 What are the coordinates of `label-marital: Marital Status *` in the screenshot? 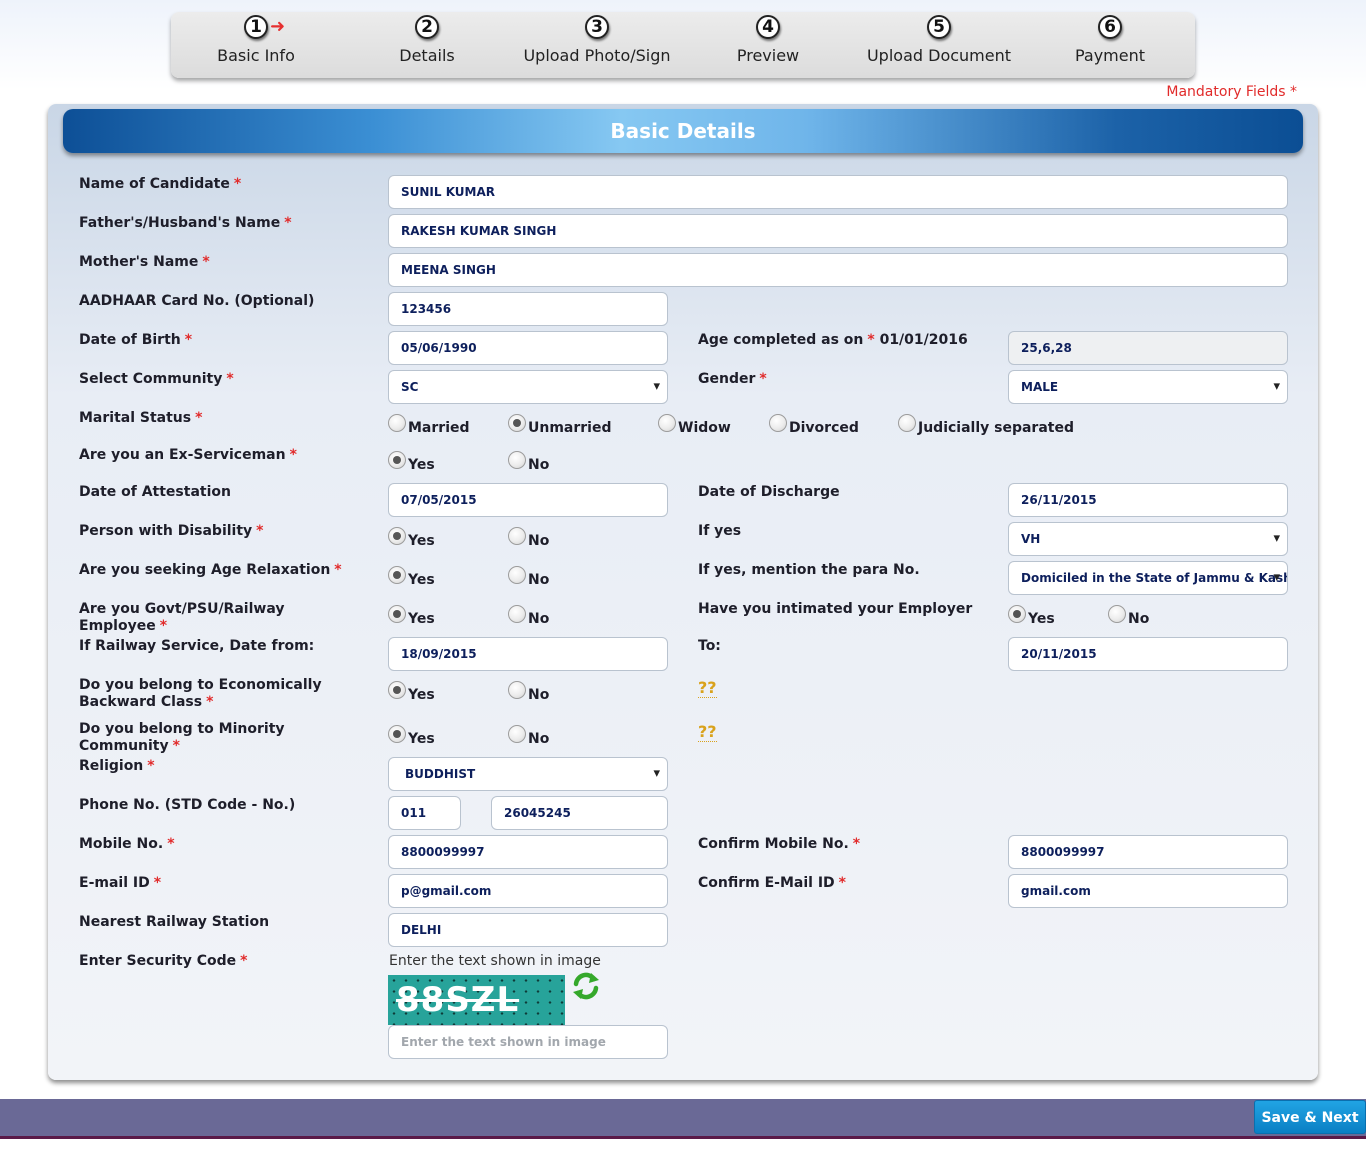 It's located at (141, 418).